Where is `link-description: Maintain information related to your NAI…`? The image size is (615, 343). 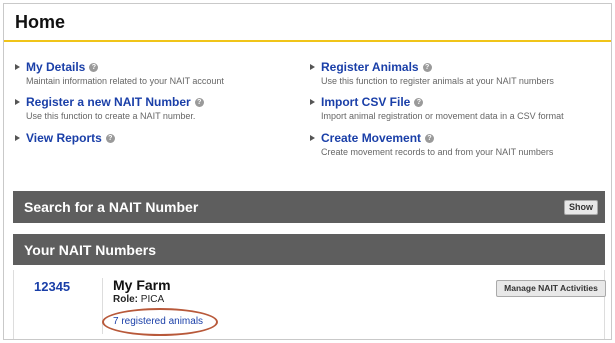 link-description: Maintain information related to your NAI… is located at coordinates (125, 81).